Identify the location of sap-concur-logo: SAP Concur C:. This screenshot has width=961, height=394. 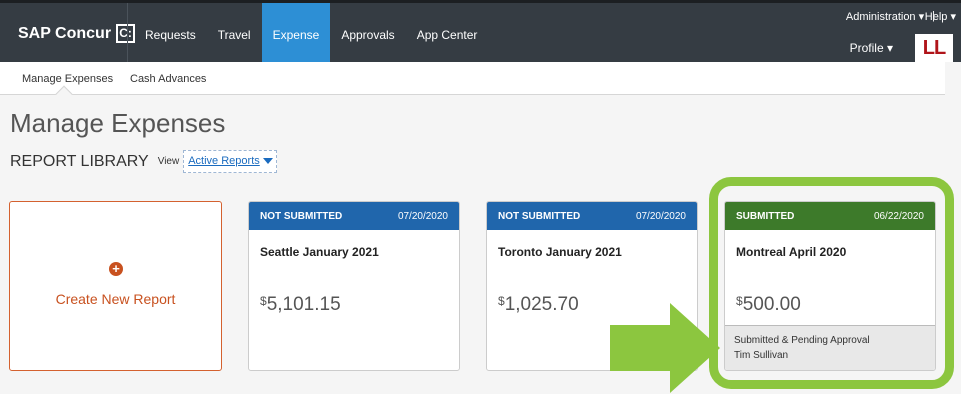
(77, 33).